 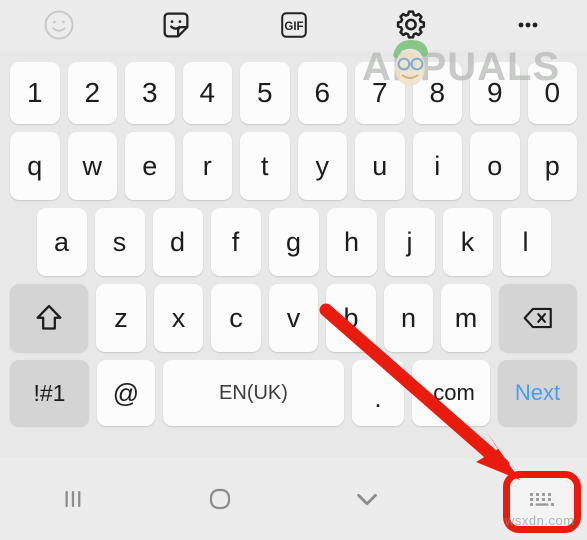 I want to click on key-a: a, so click(x=61, y=242).